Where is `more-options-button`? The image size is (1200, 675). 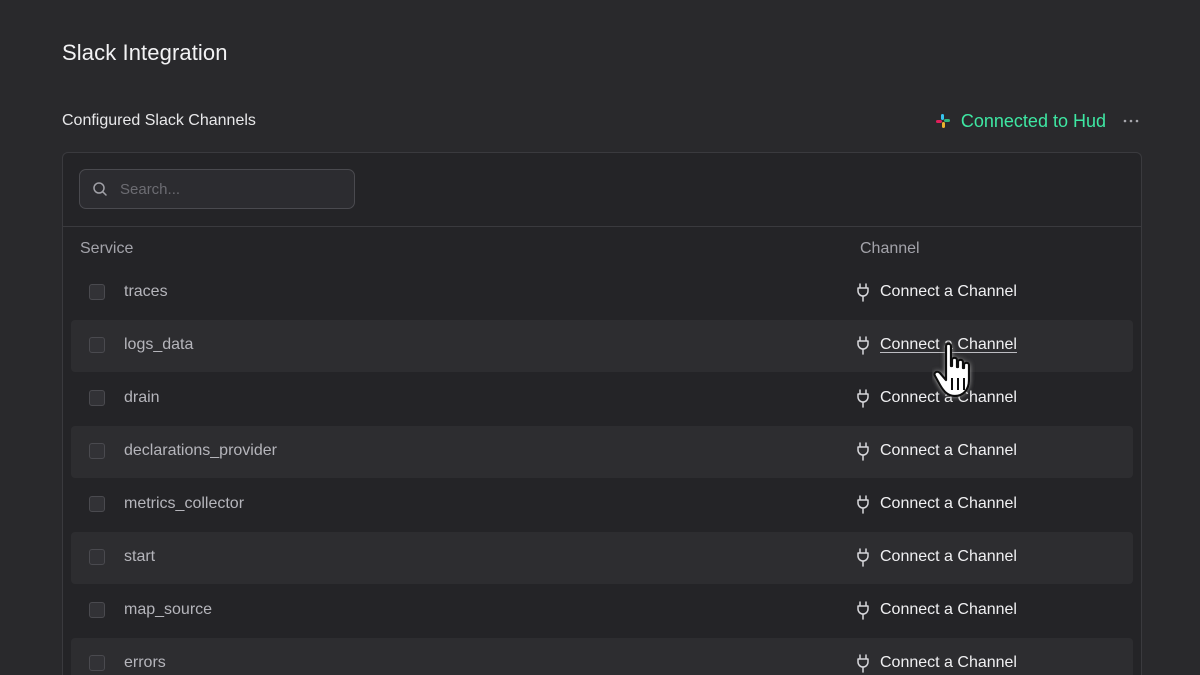
more-options-button is located at coordinates (1131, 121).